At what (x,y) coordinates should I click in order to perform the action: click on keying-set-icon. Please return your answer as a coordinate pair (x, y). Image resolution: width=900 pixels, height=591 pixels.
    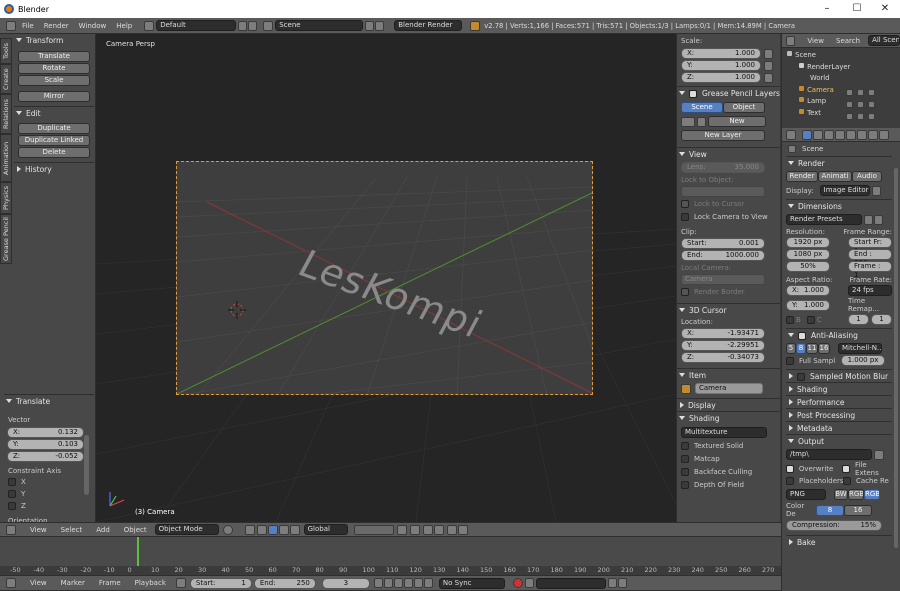
    Looking at the image, I should click on (529, 583).